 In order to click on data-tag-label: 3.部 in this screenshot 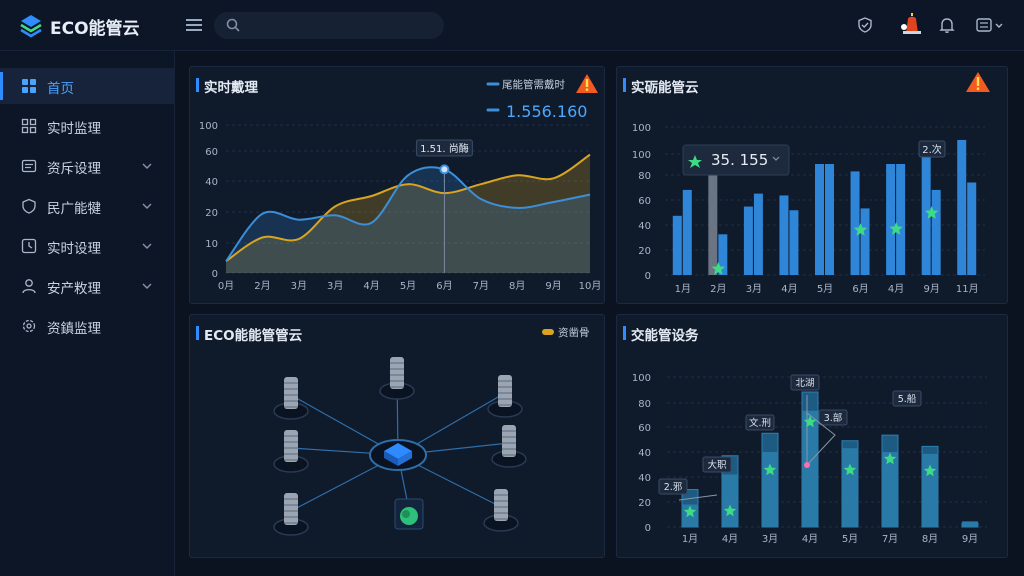, I will do `click(833, 418)`.